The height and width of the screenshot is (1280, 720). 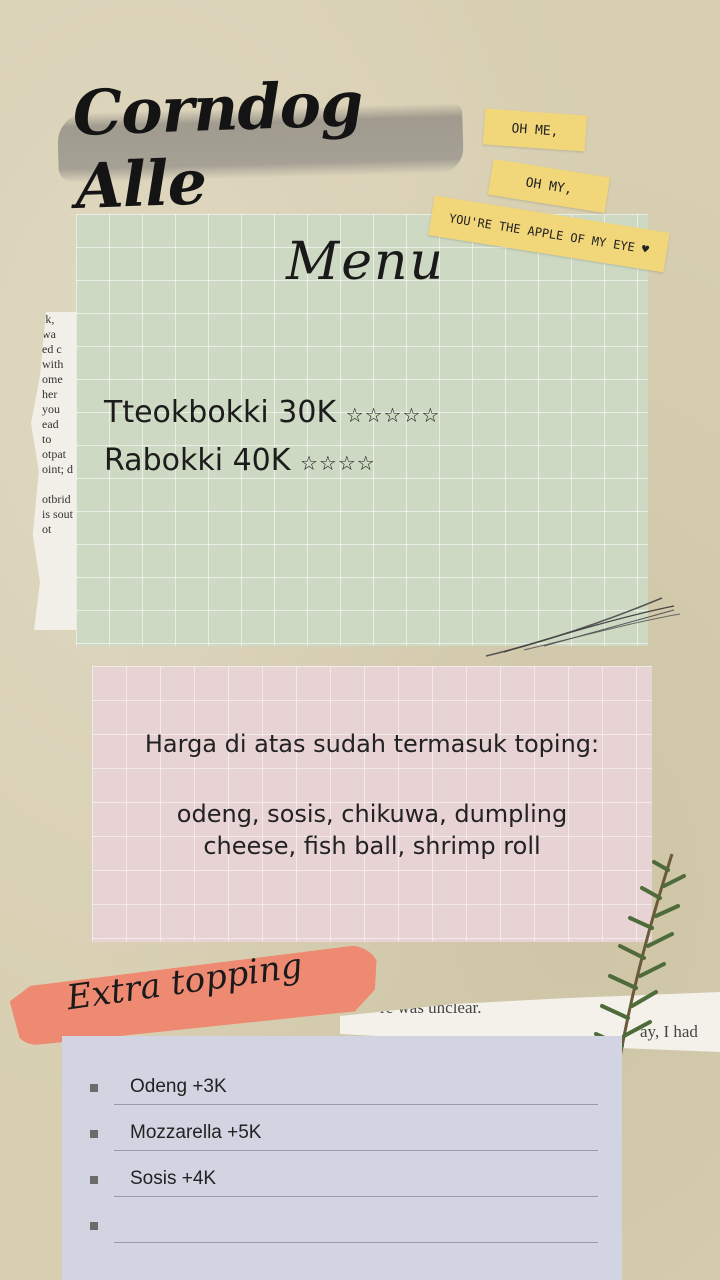 I want to click on topping-label: Mozzarella +5K, so click(x=196, y=1132).